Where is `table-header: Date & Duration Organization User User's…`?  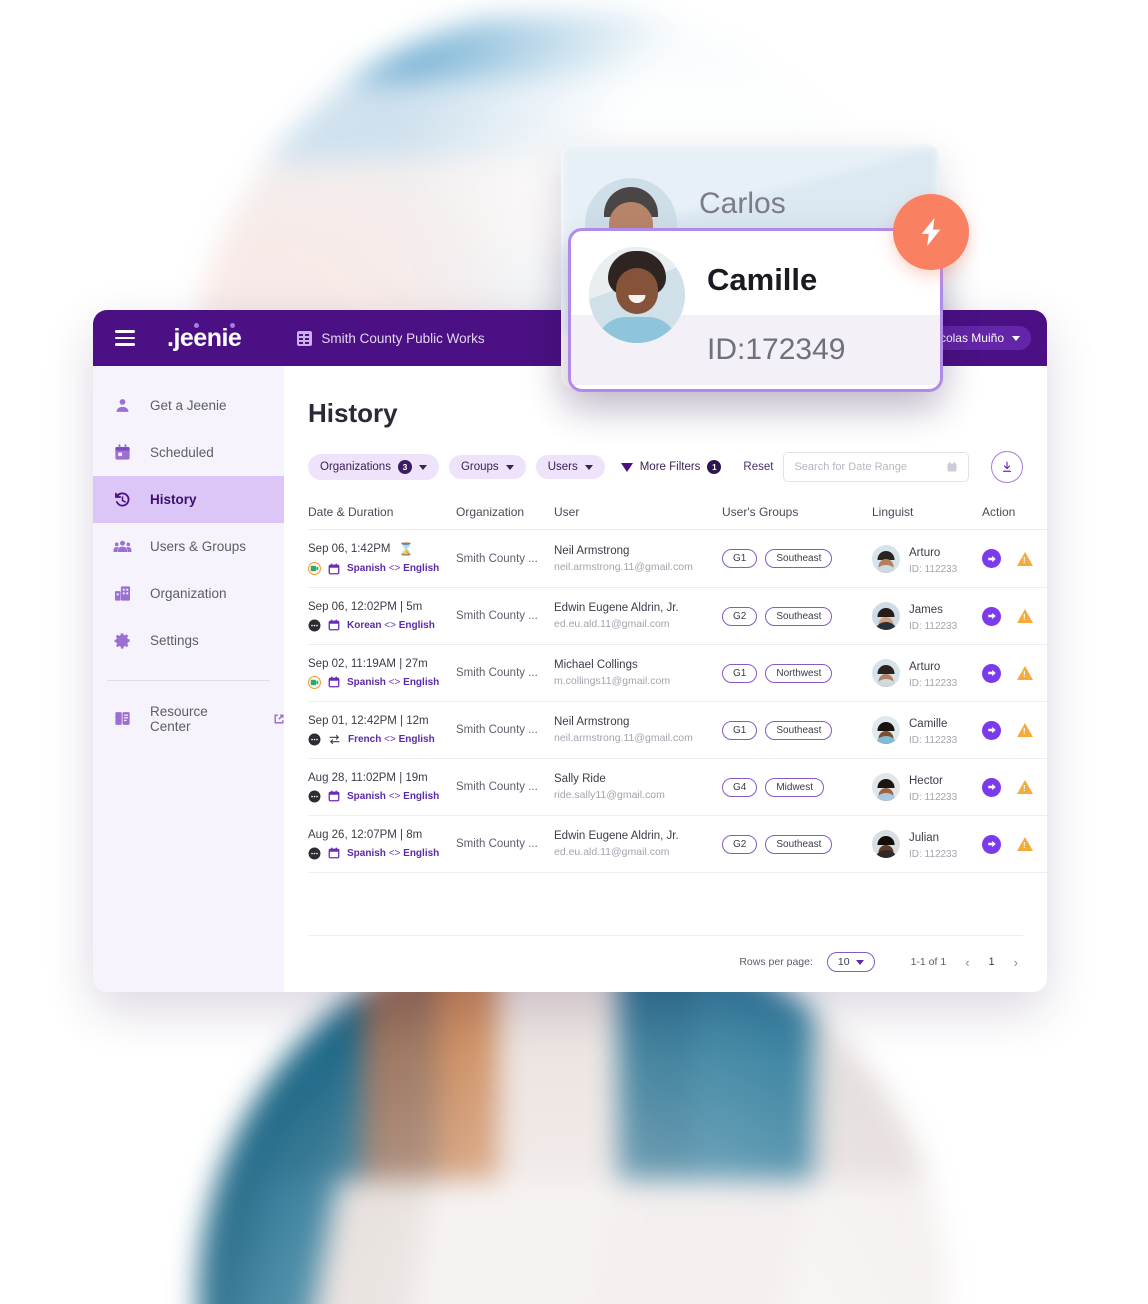
table-header: Date & Duration Organization User User's… is located at coordinates (677, 517).